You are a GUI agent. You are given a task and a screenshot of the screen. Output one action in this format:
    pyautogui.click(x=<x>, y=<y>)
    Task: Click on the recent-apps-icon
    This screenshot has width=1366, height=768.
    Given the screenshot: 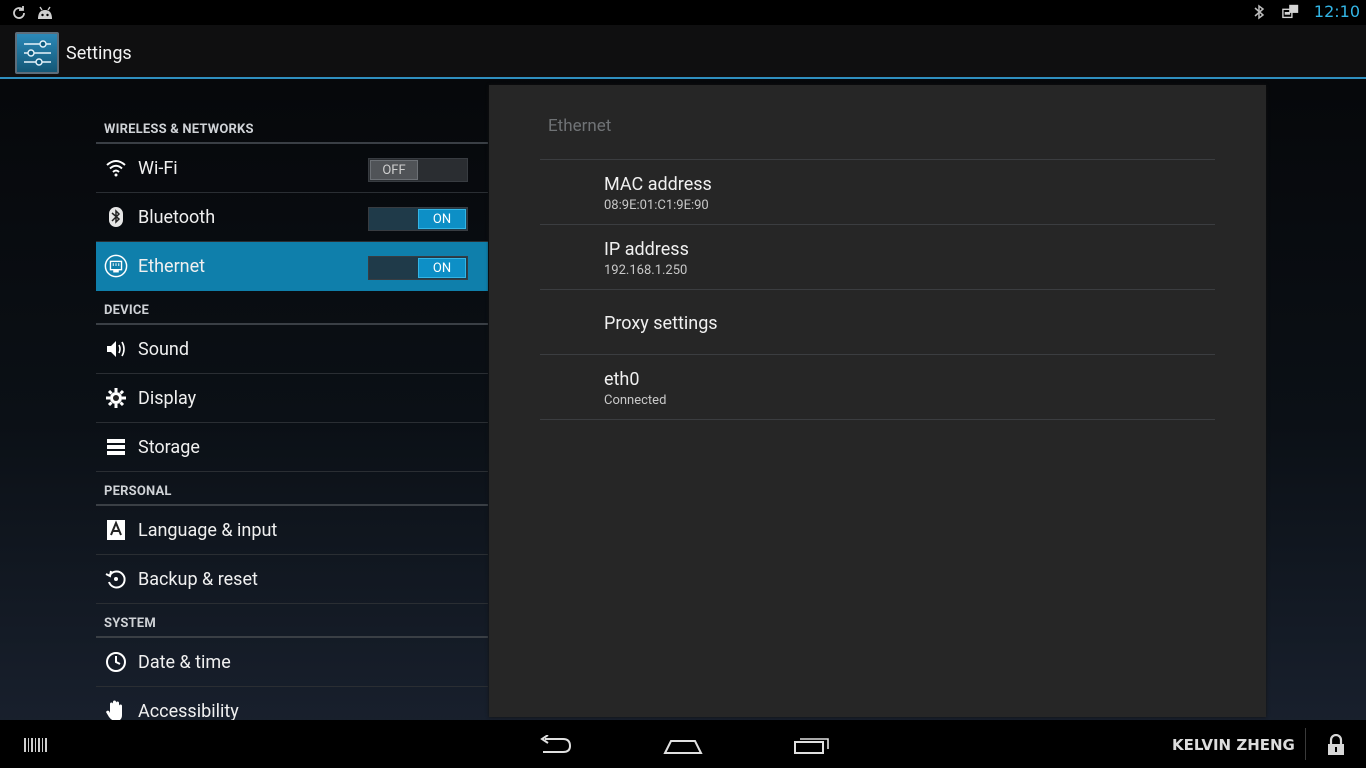 What is the action you would take?
    pyautogui.click(x=812, y=745)
    